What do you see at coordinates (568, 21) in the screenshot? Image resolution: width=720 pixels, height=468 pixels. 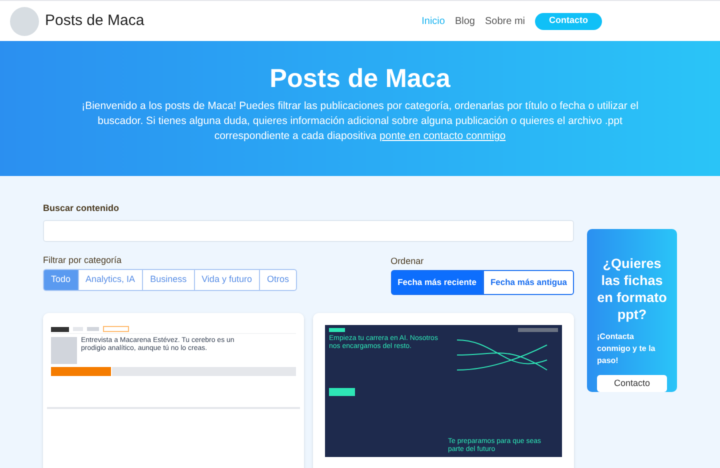 I see `contact-button: Contacto` at bounding box center [568, 21].